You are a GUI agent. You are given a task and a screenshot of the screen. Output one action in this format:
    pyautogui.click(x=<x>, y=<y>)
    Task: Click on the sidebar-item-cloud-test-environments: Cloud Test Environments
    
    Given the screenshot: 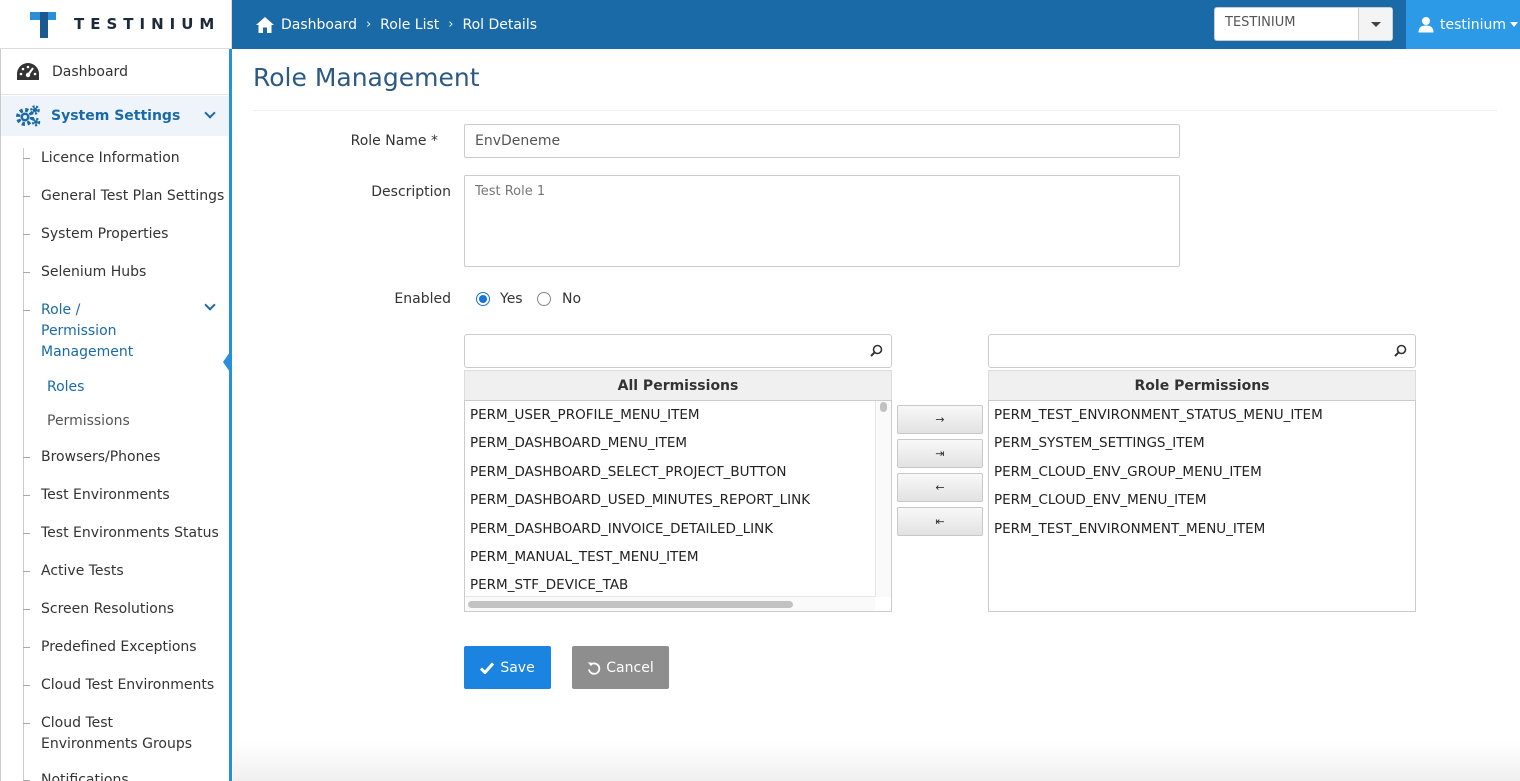 What is the action you would take?
    pyautogui.click(x=126, y=685)
    